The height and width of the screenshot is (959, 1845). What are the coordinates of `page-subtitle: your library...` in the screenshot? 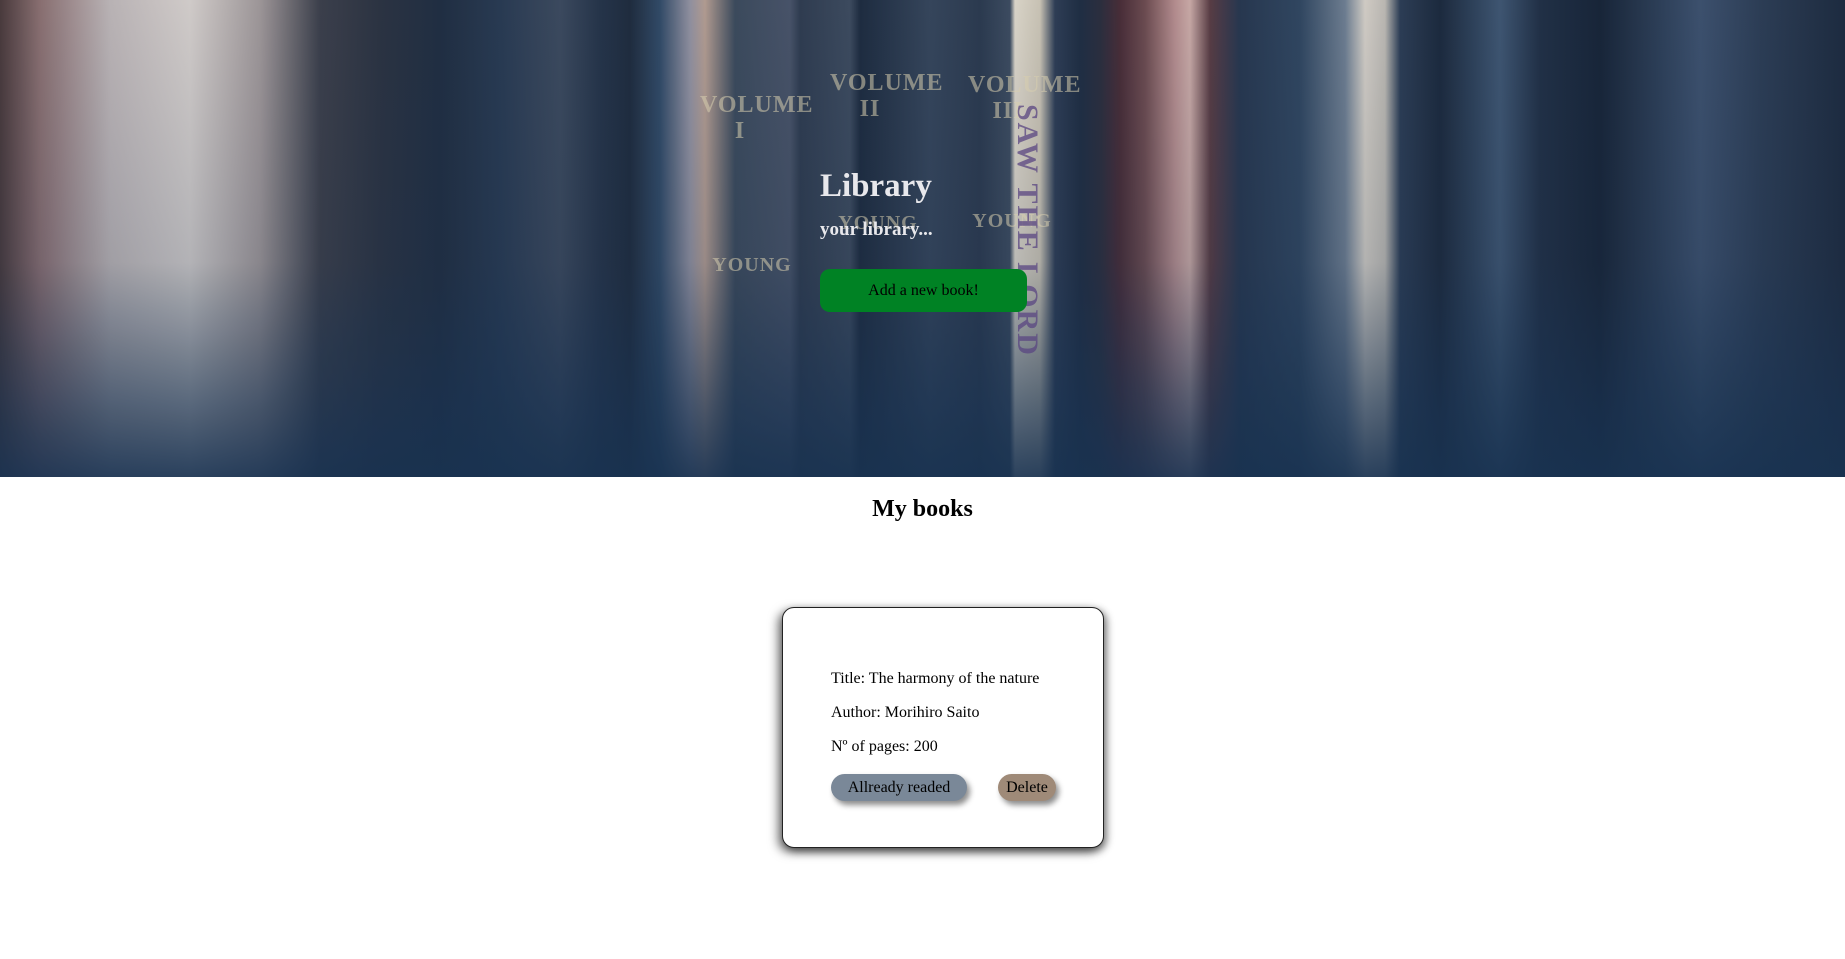 It's located at (876, 229).